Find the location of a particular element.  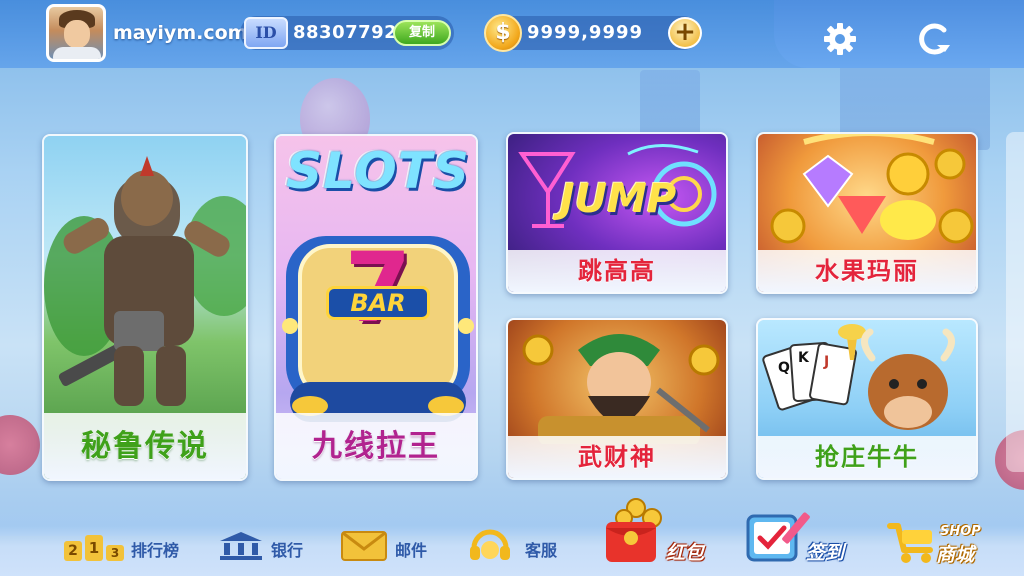

nav-rank-label: 排行榜 is located at coordinates (155, 550).